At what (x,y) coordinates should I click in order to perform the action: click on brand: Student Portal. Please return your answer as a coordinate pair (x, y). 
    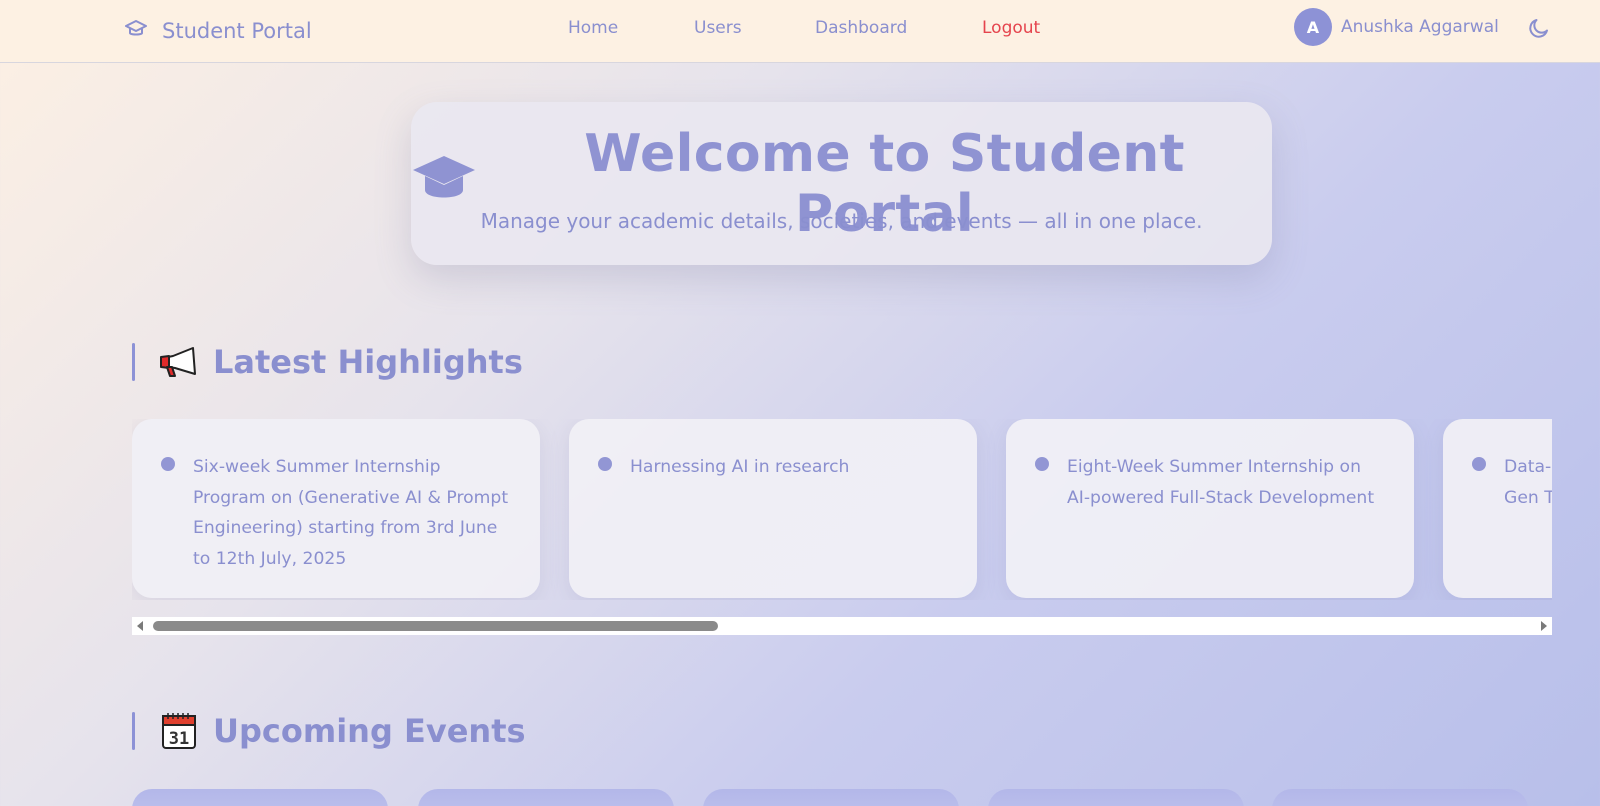
    Looking at the image, I should click on (218, 31).